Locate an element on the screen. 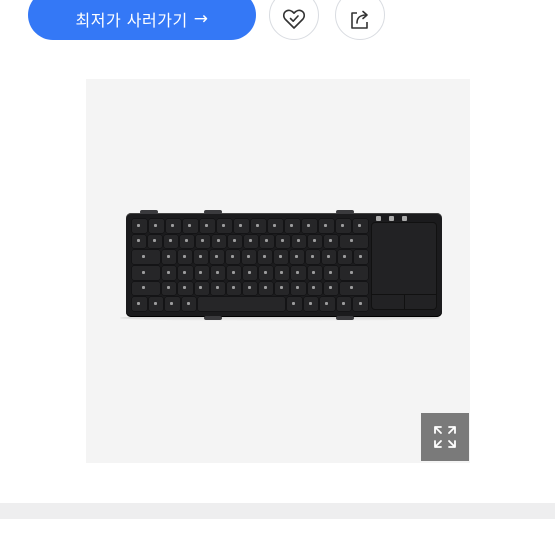  cheapest-price-label: 최저가 사러가기 is located at coordinates (131, 20).